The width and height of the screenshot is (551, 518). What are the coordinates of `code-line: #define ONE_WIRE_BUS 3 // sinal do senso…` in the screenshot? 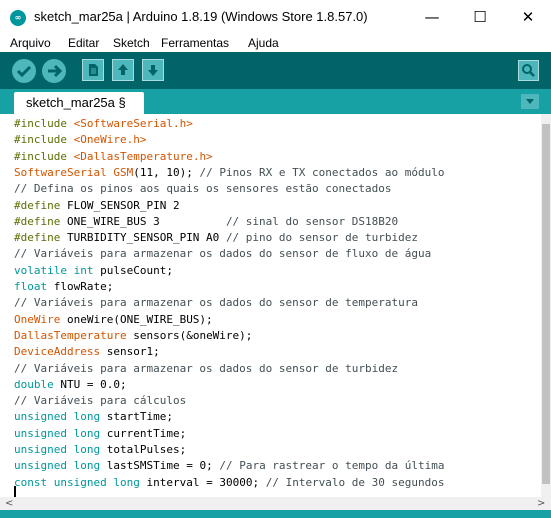 It's located at (206, 222).